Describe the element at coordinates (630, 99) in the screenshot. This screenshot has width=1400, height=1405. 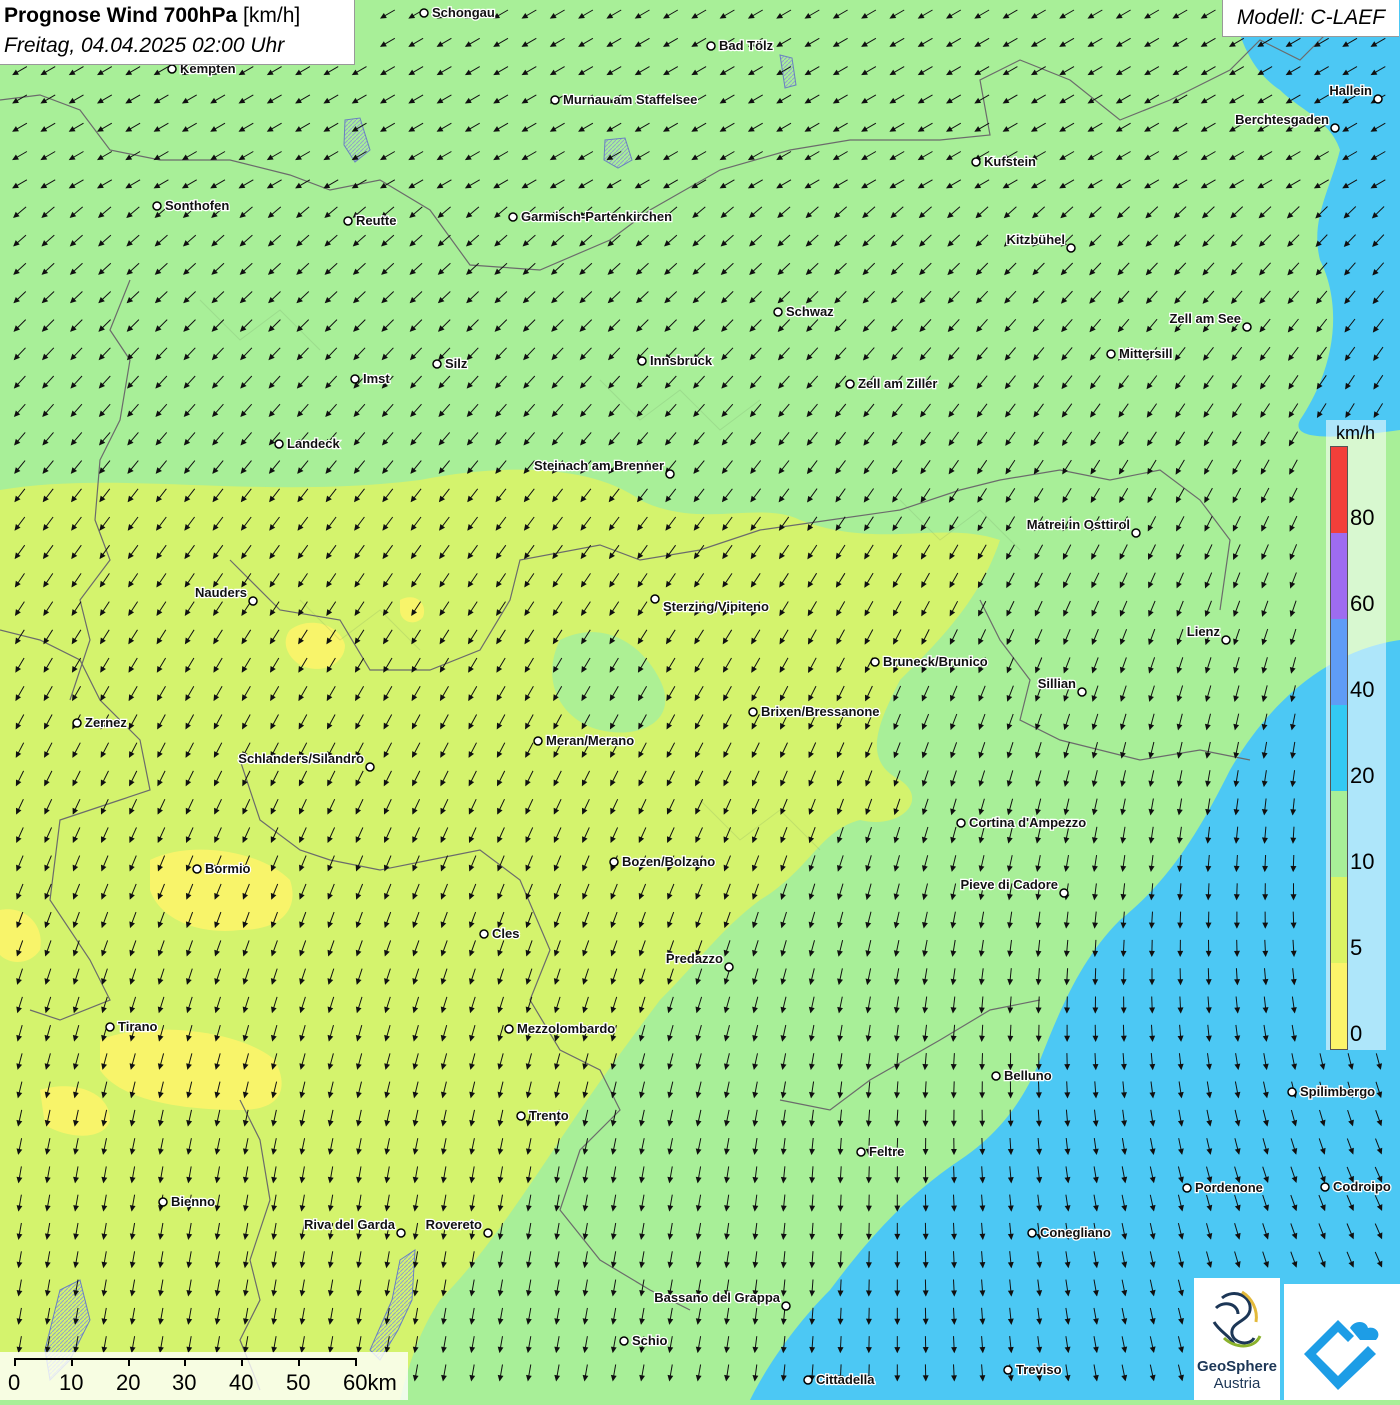
I see `city-label: Murnau am Staffelsee` at that location.